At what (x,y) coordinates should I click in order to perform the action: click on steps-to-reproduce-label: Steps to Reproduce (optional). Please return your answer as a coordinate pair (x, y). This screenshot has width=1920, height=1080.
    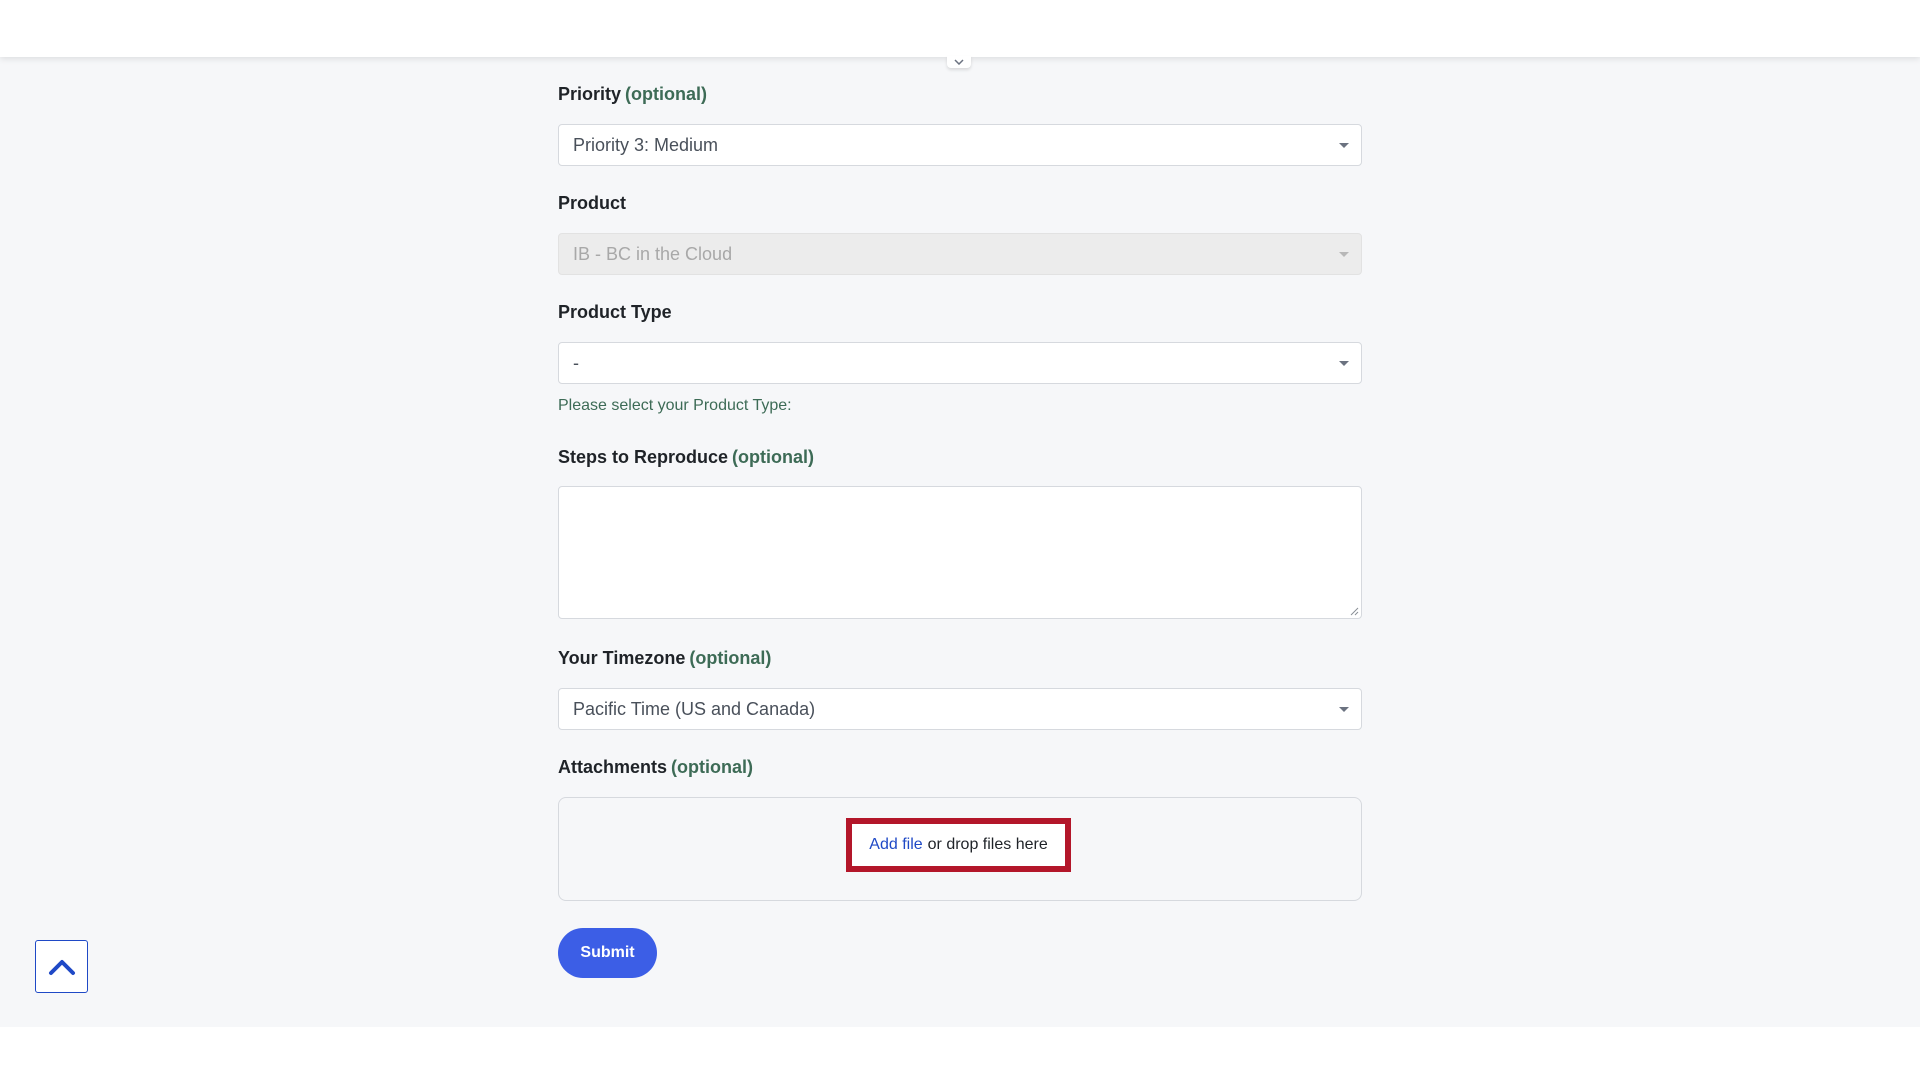
    Looking at the image, I should click on (686, 457).